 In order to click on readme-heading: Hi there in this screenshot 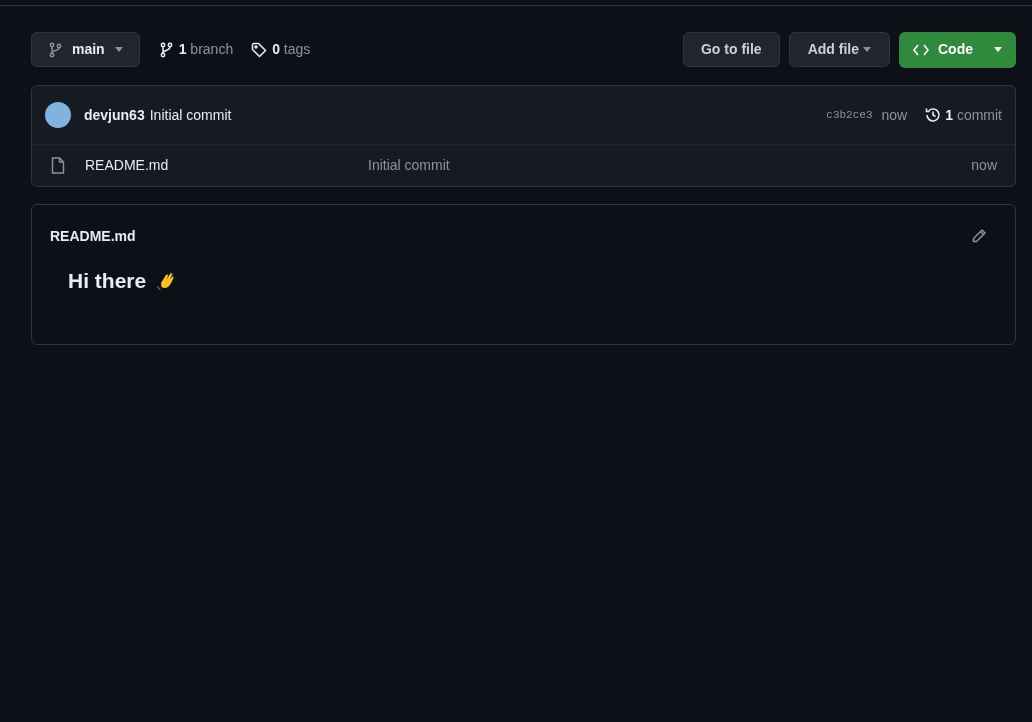, I will do `click(107, 281)`.